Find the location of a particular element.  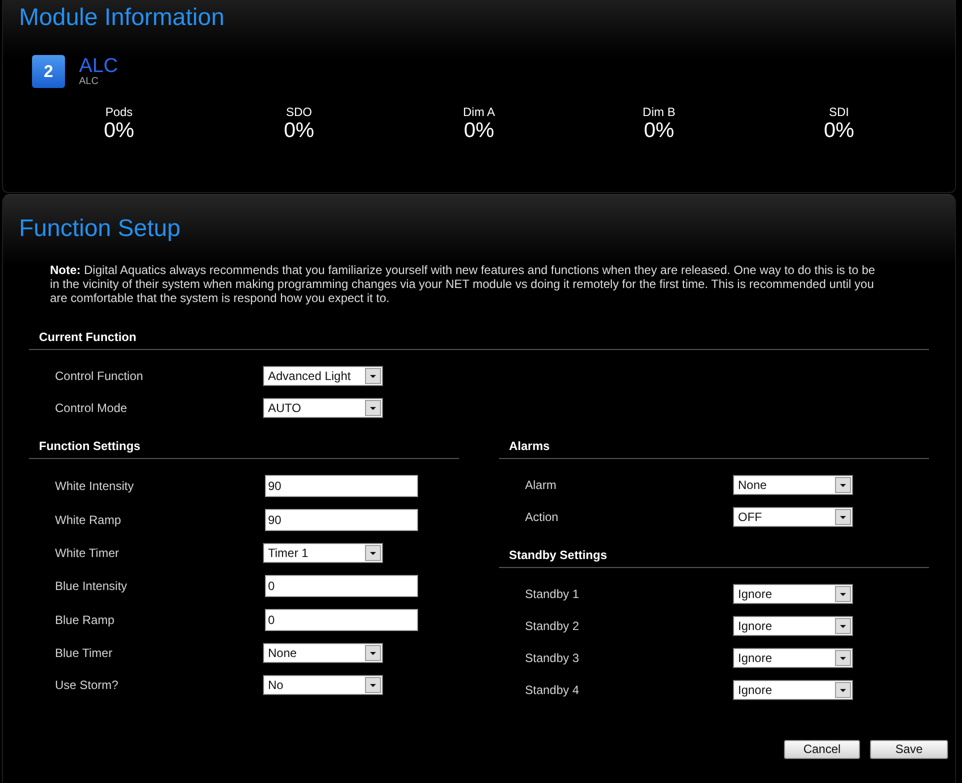

module-number-badge: 2 is located at coordinates (48, 71).